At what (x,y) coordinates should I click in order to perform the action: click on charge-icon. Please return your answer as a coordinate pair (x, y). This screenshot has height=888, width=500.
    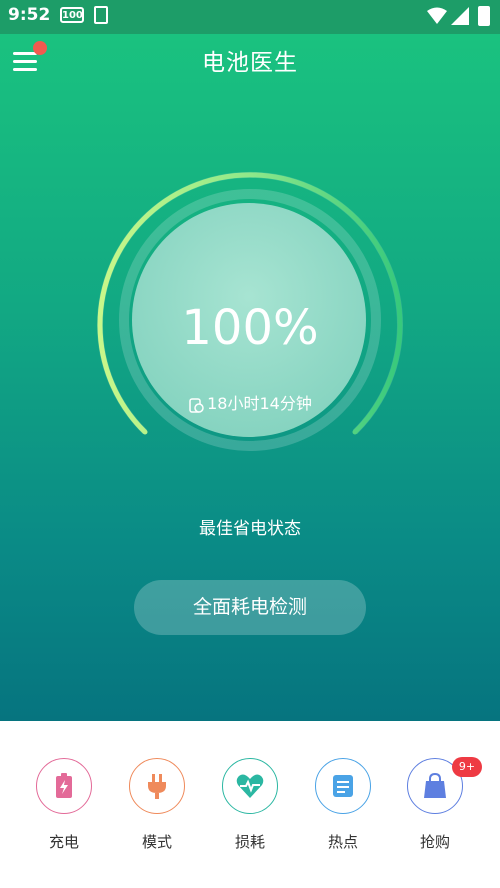
    Looking at the image, I should click on (64, 785).